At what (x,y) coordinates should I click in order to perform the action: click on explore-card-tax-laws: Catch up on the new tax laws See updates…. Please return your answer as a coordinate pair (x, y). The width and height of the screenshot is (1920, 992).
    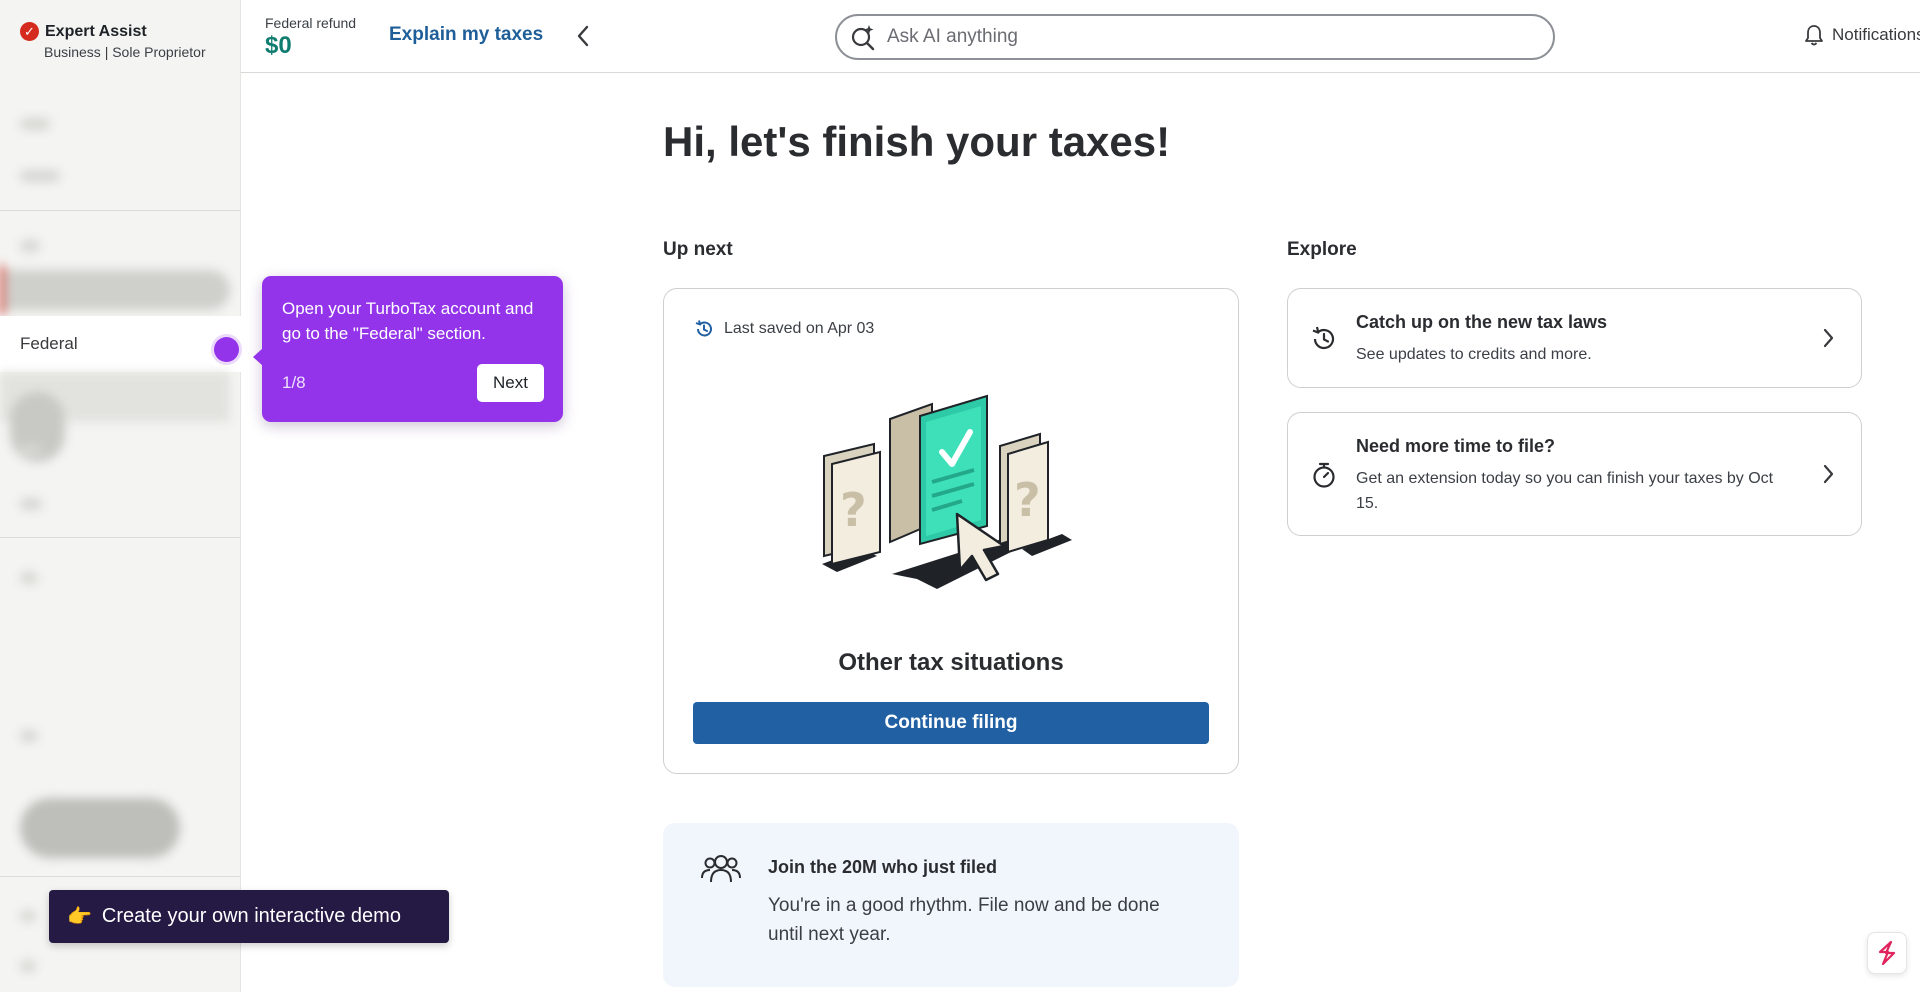
    Looking at the image, I should click on (1574, 338).